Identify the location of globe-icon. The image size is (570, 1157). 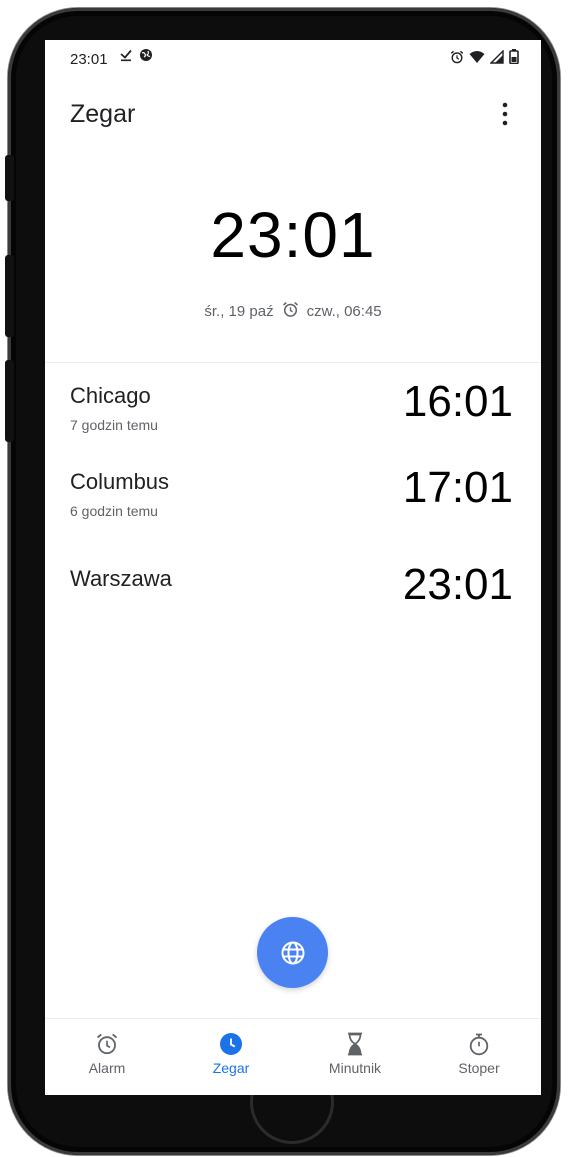
(292, 952).